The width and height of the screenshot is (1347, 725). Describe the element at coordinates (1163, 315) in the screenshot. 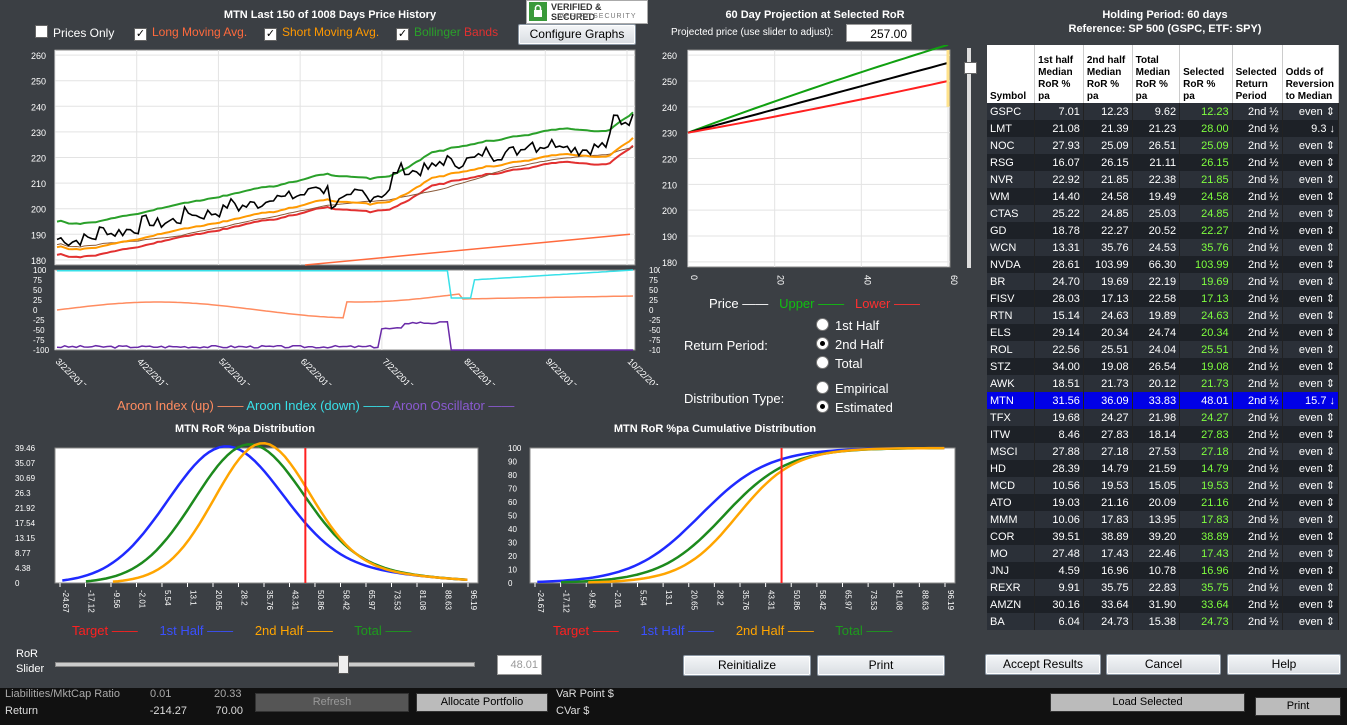

I see `table-row: RTN 15.14 24.63 19.89 24.63 2nd ½ even ⇕` at that location.